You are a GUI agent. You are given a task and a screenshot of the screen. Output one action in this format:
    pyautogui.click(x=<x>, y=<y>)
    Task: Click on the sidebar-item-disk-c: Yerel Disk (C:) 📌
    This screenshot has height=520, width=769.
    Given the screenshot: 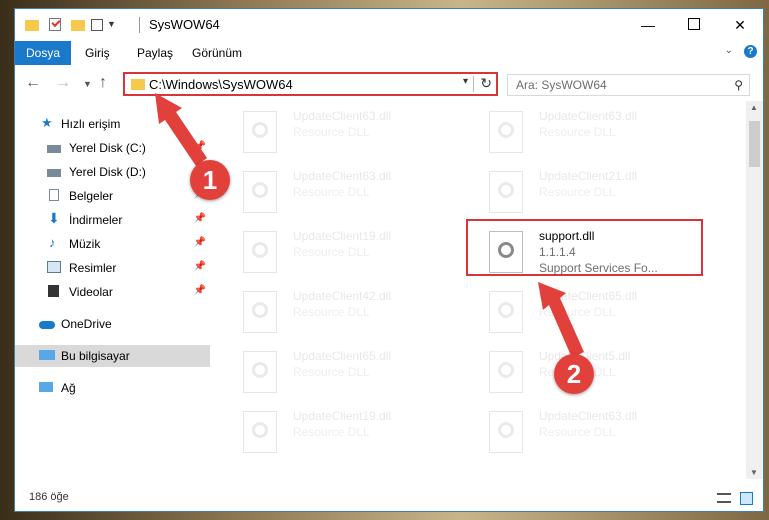 What is the action you would take?
    pyautogui.click(x=112, y=148)
    